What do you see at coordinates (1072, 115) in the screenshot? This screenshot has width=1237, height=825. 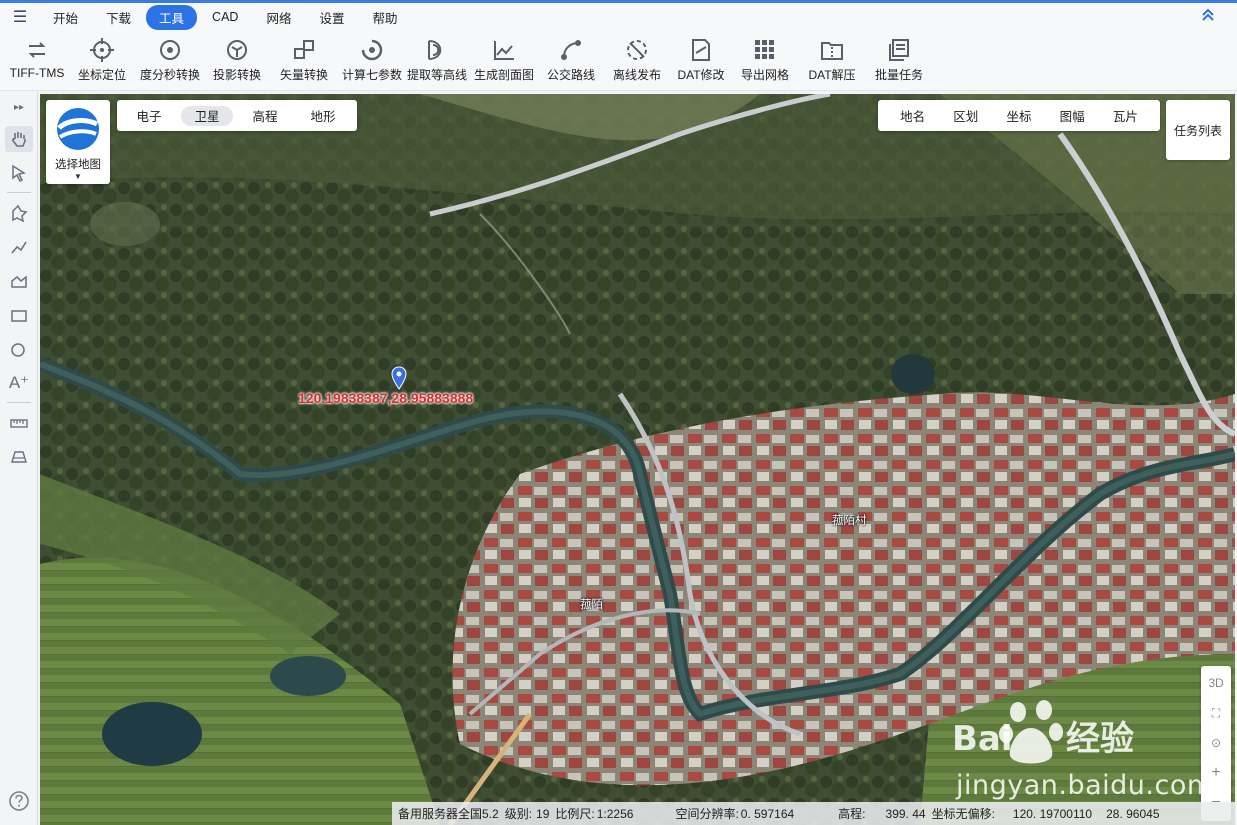 I see `layer-sheets: 图幅` at bounding box center [1072, 115].